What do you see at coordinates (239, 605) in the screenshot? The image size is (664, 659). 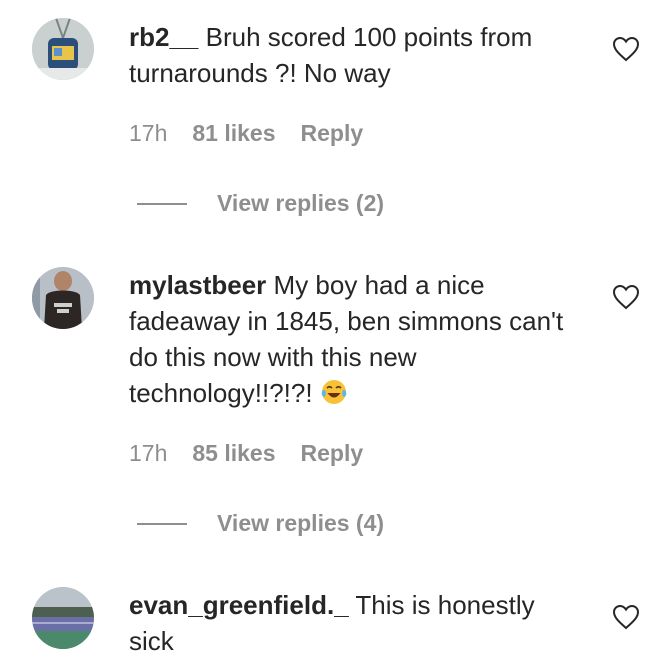 I see `comment-username: evan_greenfield._` at bounding box center [239, 605].